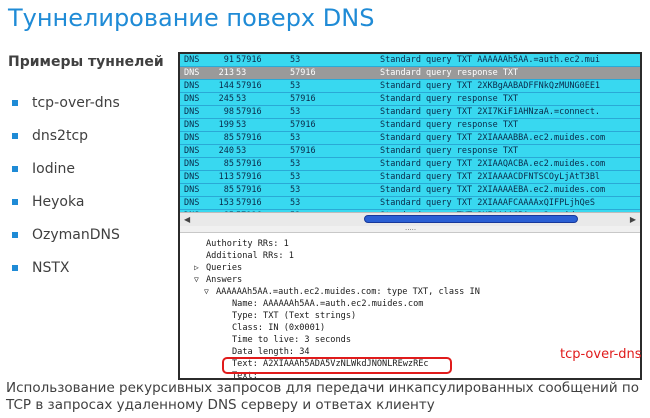  I want to click on detail-answers: Answers, so click(224, 280).